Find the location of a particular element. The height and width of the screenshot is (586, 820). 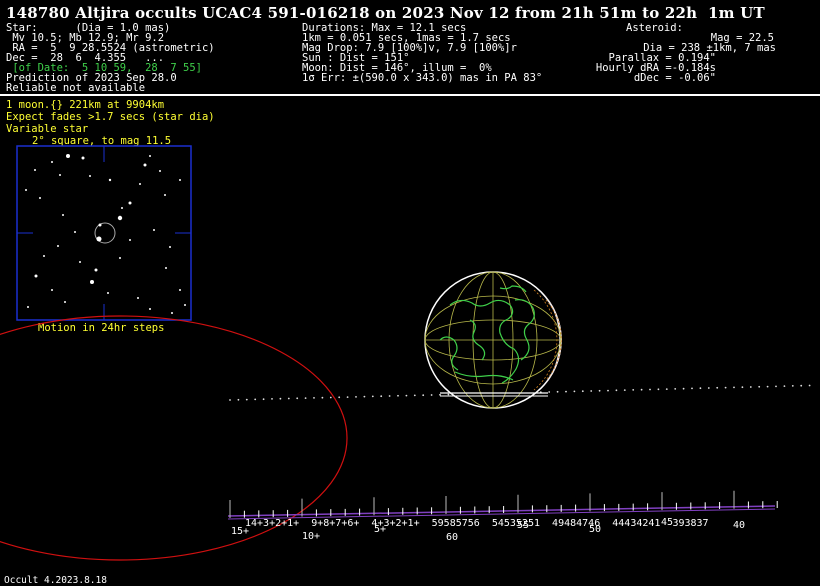

tick-label-60: 60 is located at coordinates (452, 537).